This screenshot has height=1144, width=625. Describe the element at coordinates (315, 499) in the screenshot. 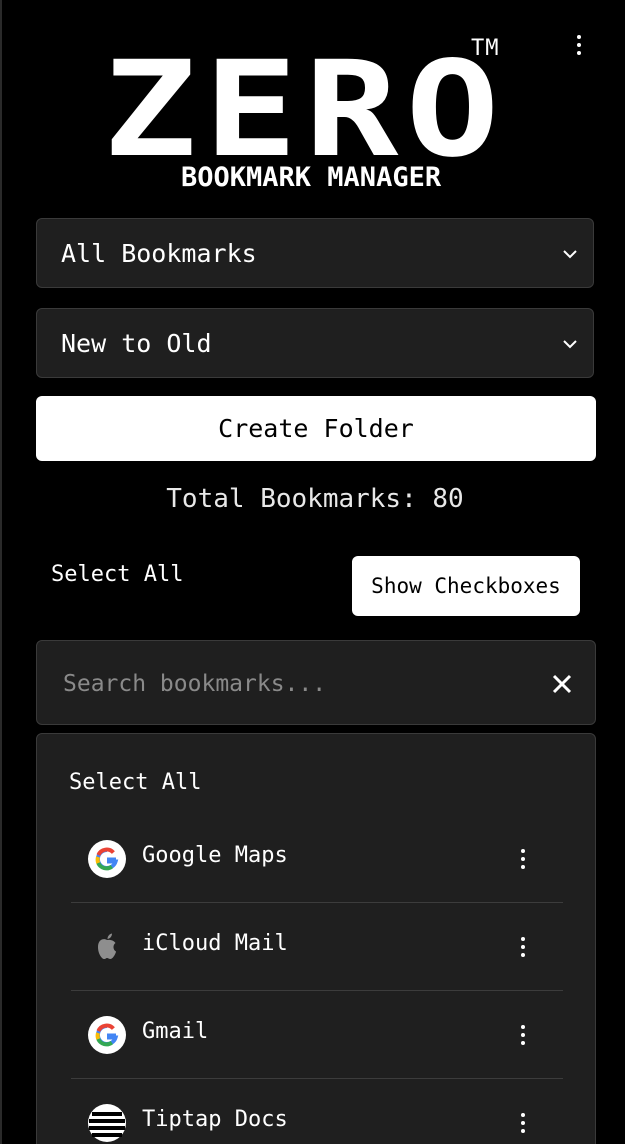

I see `total-bookmarks-count: Total Bookmarks: 80` at that location.